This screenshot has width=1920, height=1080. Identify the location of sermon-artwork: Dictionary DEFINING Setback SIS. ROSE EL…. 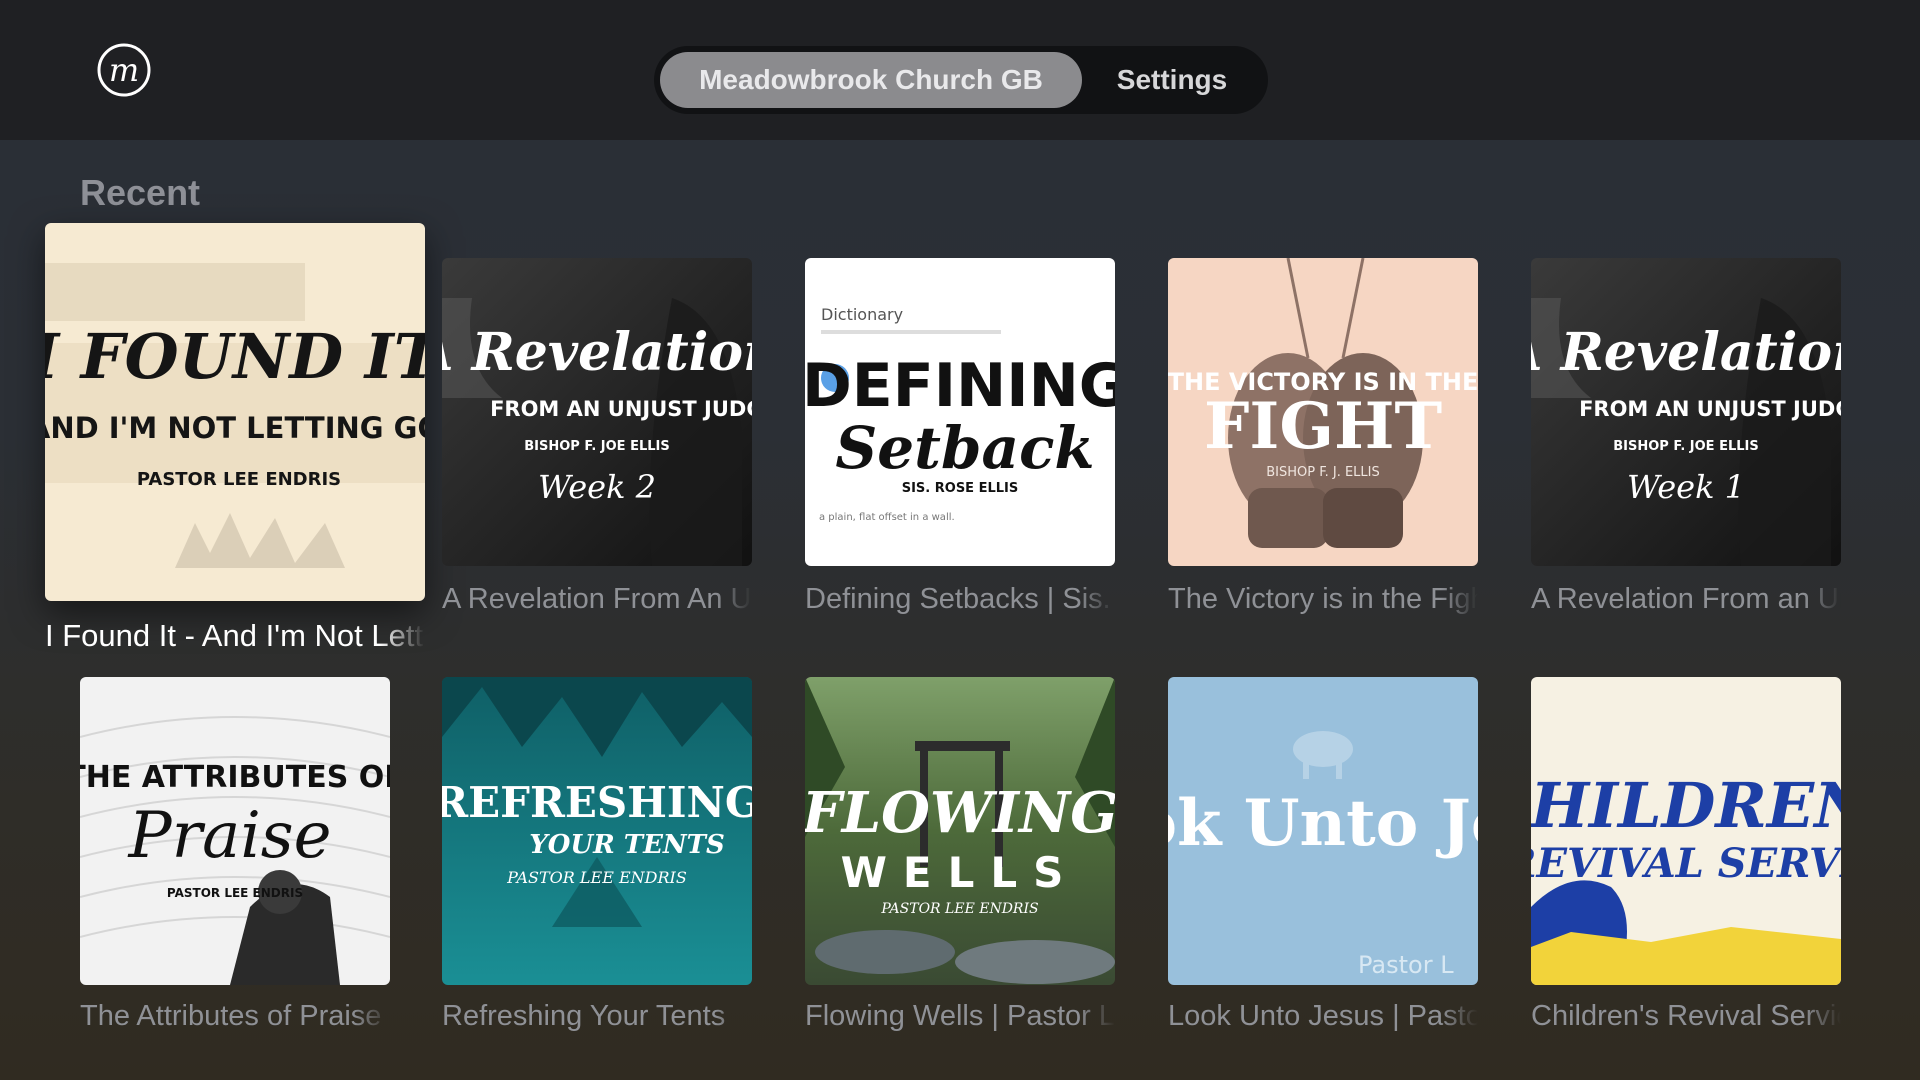
(960, 412).